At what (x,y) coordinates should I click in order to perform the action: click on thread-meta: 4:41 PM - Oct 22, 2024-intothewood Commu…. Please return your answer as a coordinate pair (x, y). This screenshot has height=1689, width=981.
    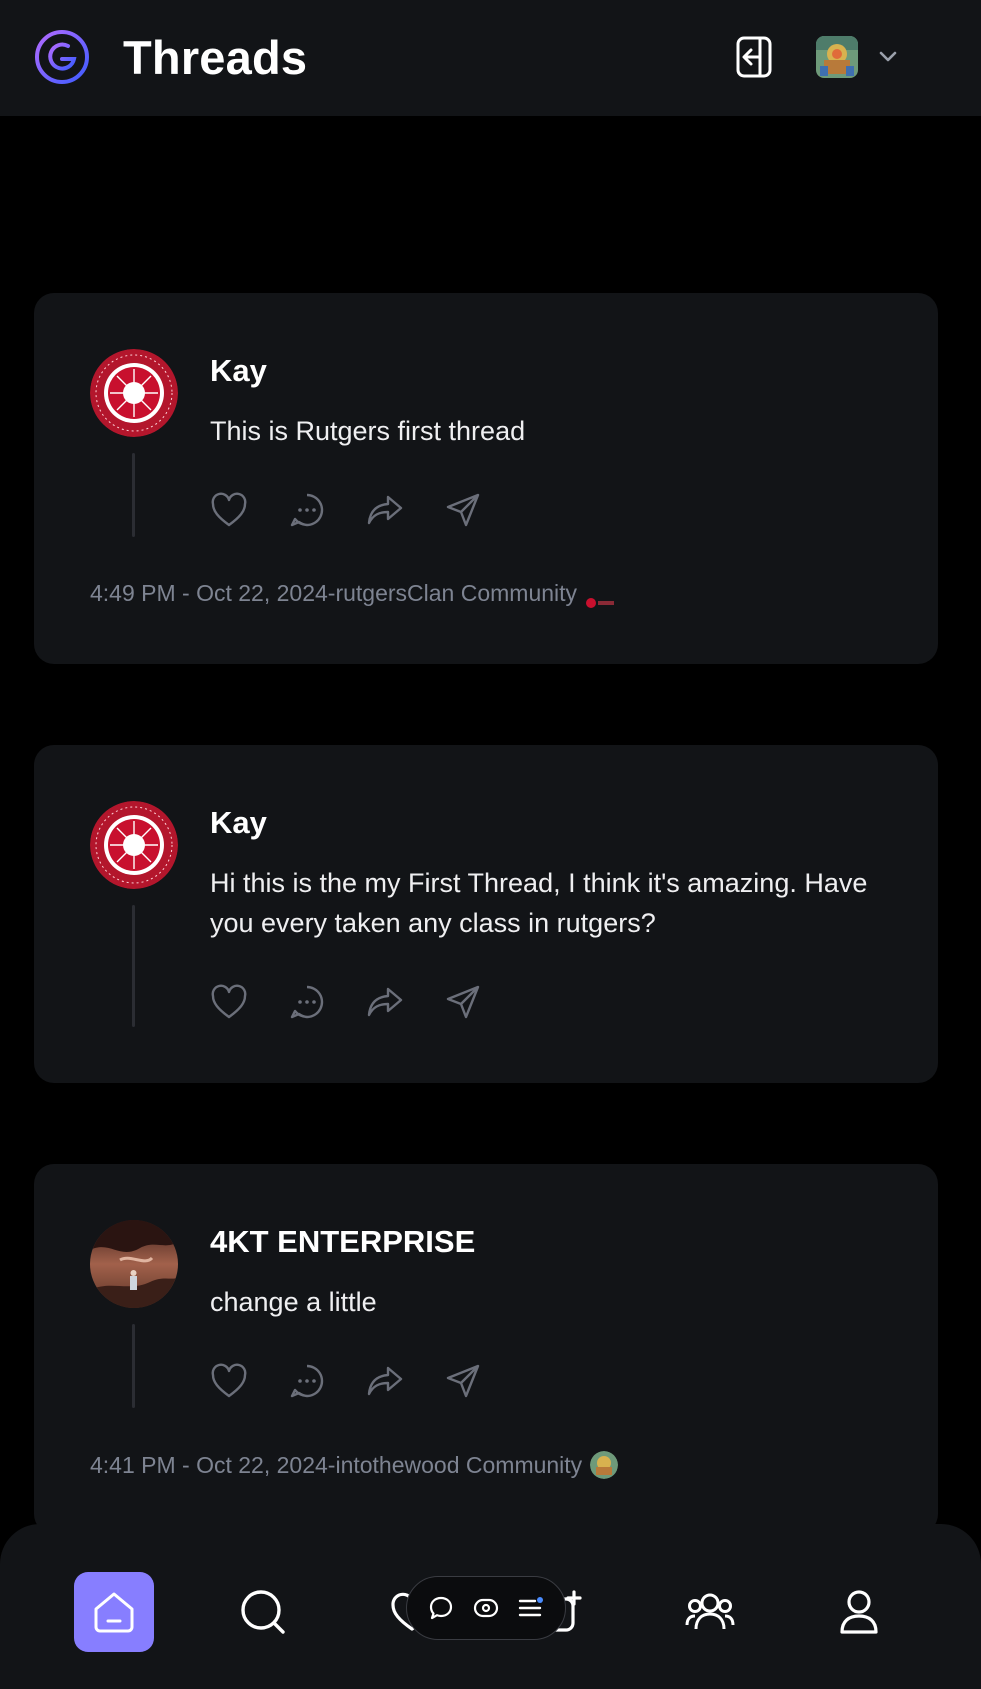
    Looking at the image, I should click on (354, 1465).